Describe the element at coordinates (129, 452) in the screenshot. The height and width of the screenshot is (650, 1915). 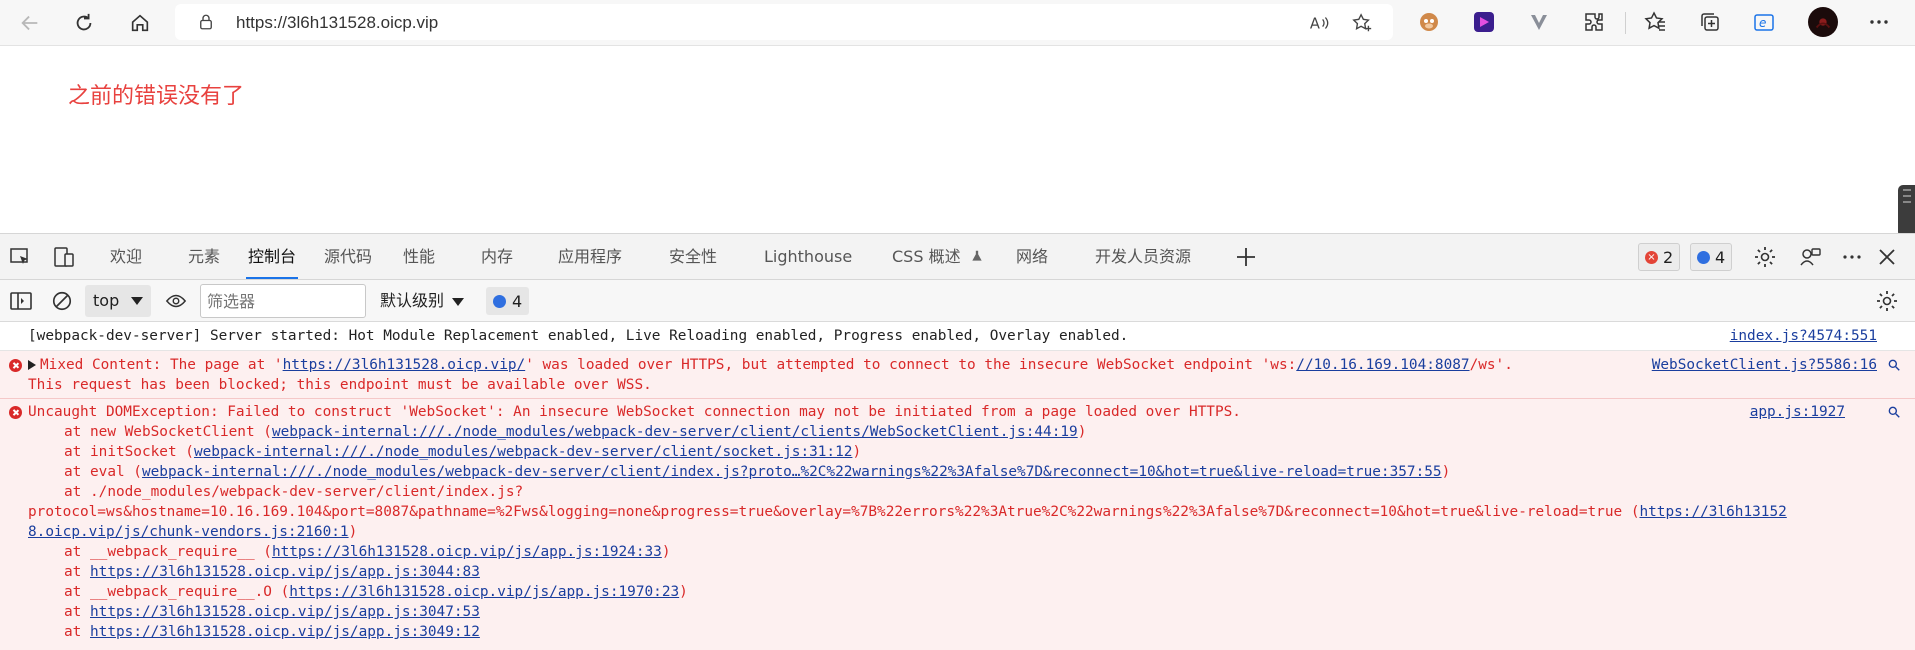
I see `stack-text: at initSocket (` at that location.